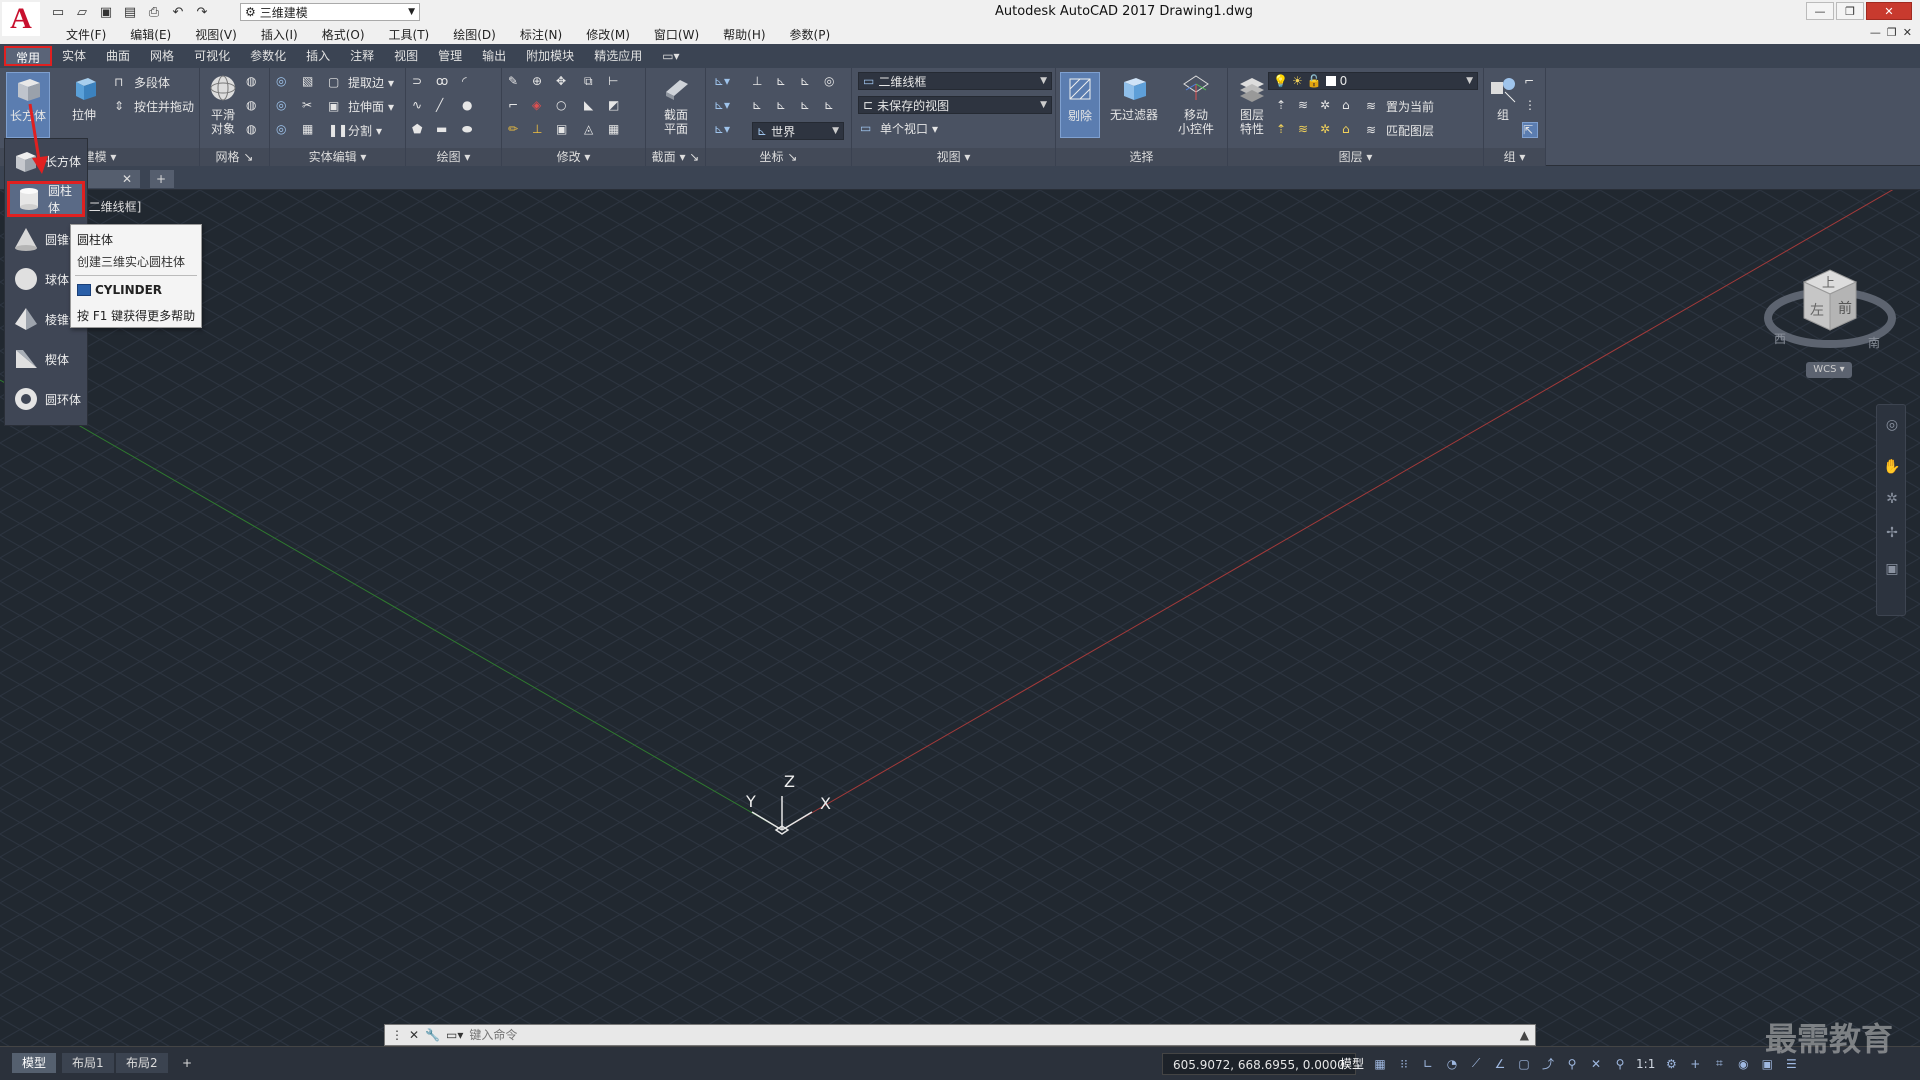 This screenshot has width=1920, height=1080. Describe the element at coordinates (361, 82) in the screenshot. I see `extract-edges-button: ▢ 提取边 ▾` at that location.